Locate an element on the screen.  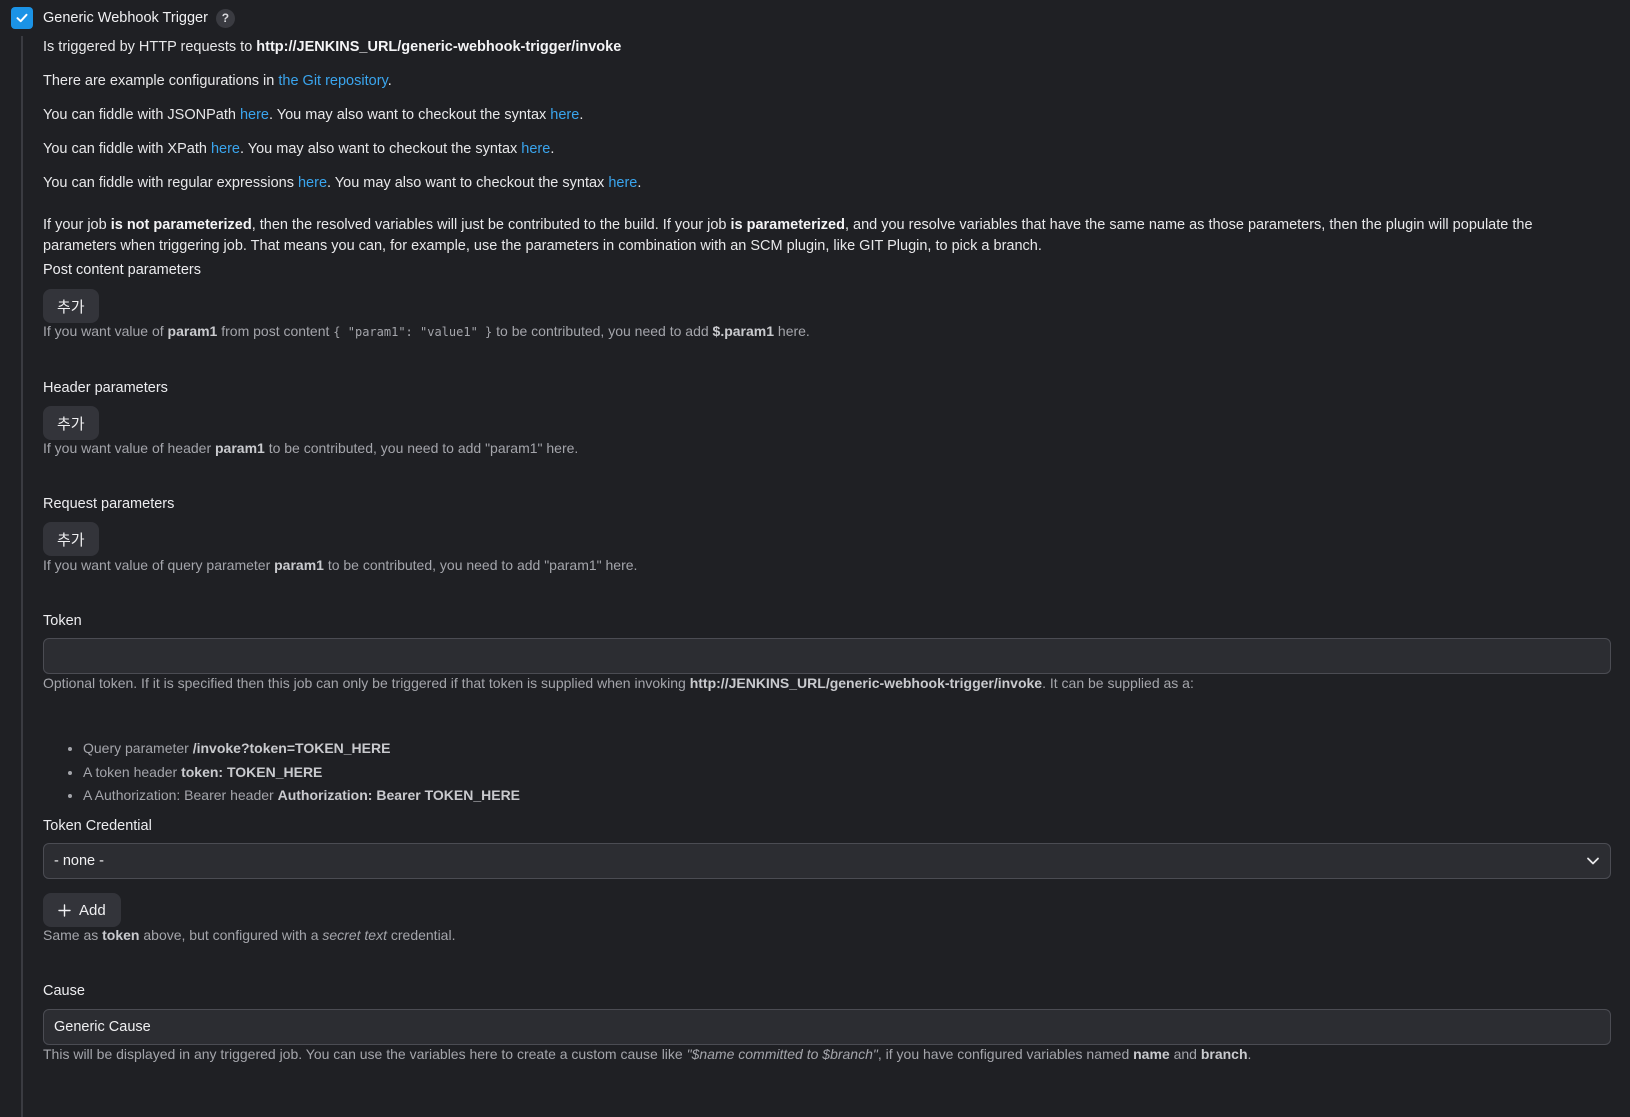
request-params-add-button: 추가 is located at coordinates (71, 539).